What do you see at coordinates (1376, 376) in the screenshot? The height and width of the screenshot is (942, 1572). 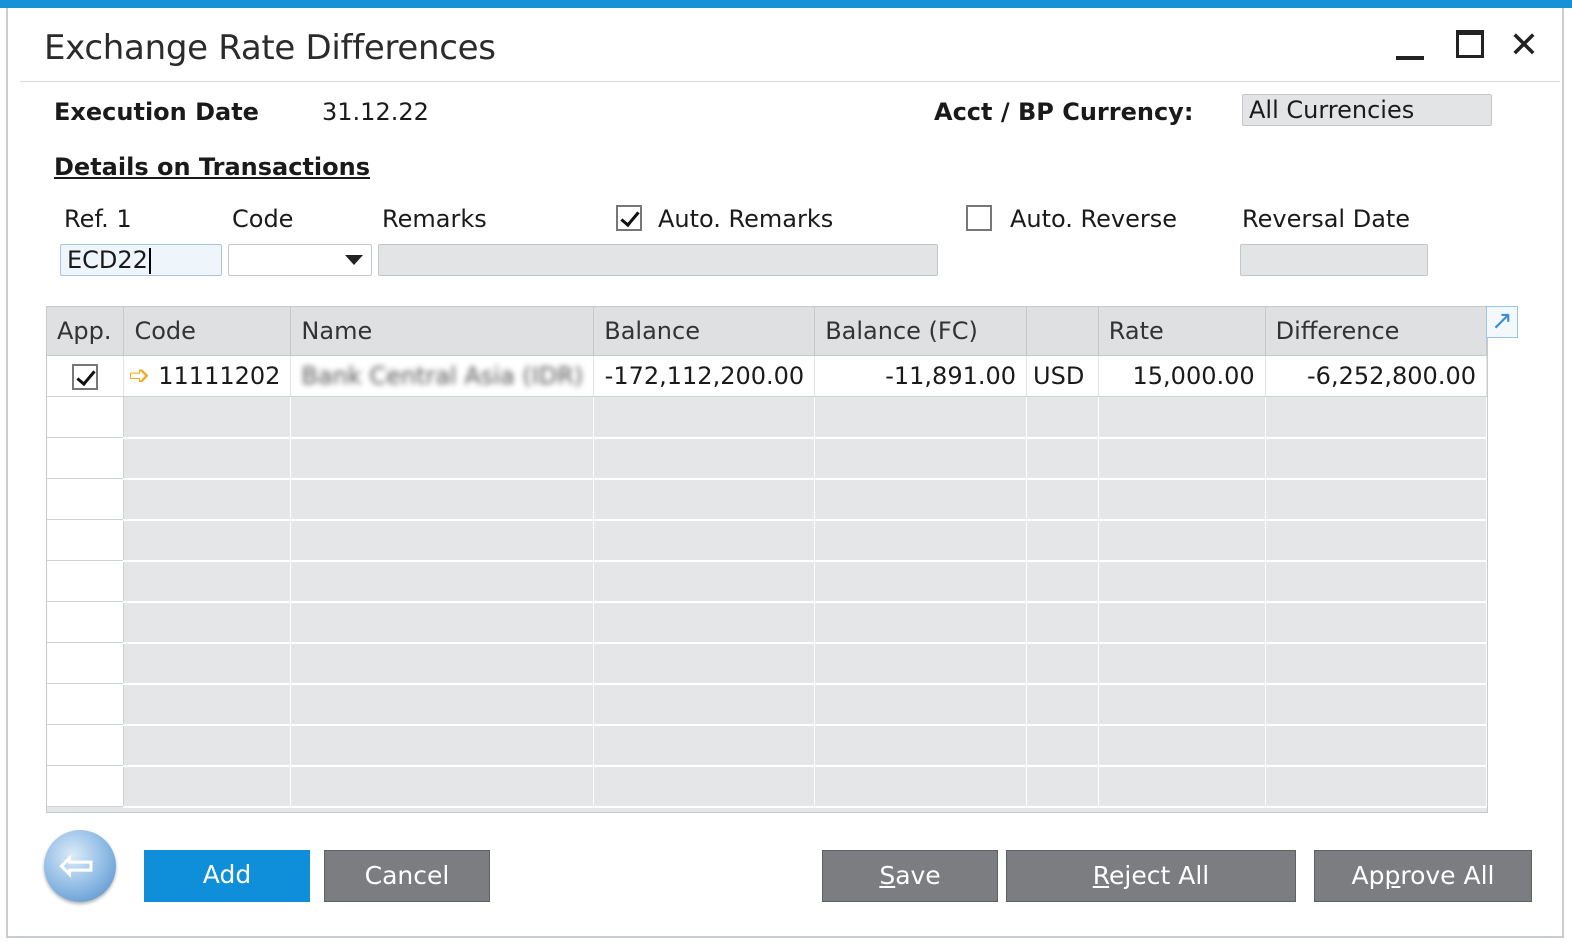 I see `difference-cell: -6,252,800.00` at bounding box center [1376, 376].